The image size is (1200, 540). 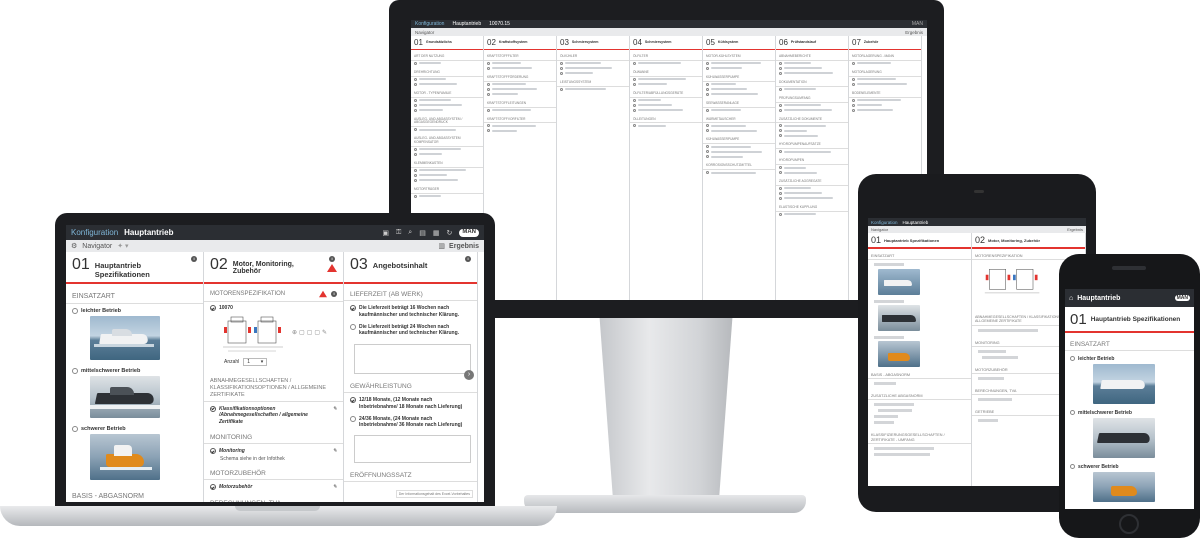 What do you see at coordinates (385, 233) in the screenshot?
I see `cube-icon: ▣` at bounding box center [385, 233].